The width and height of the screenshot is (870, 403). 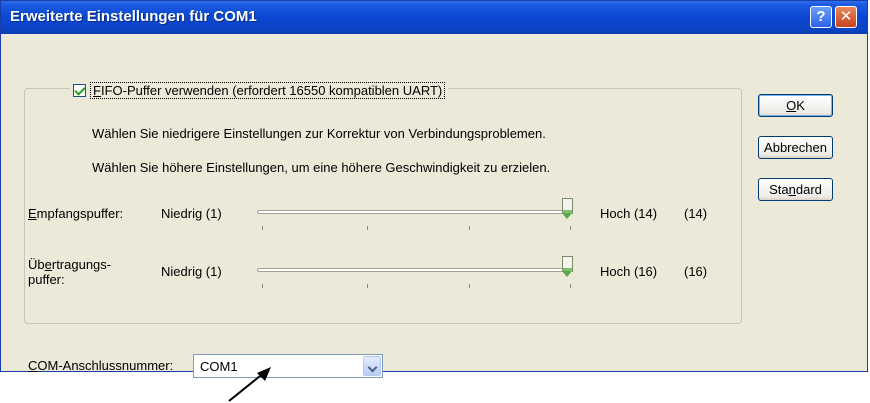 What do you see at coordinates (629, 271) in the screenshot?
I see `transmit-buffer-max-label: Hoch (16)` at bounding box center [629, 271].